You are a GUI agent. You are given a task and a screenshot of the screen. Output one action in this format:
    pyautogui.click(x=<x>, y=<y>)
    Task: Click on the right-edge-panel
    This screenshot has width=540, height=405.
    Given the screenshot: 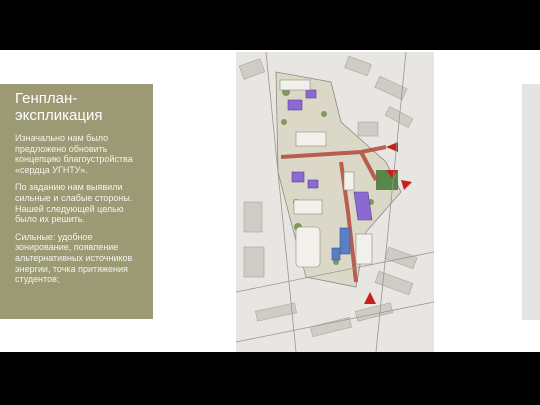 What is the action you would take?
    pyautogui.click(x=531, y=202)
    